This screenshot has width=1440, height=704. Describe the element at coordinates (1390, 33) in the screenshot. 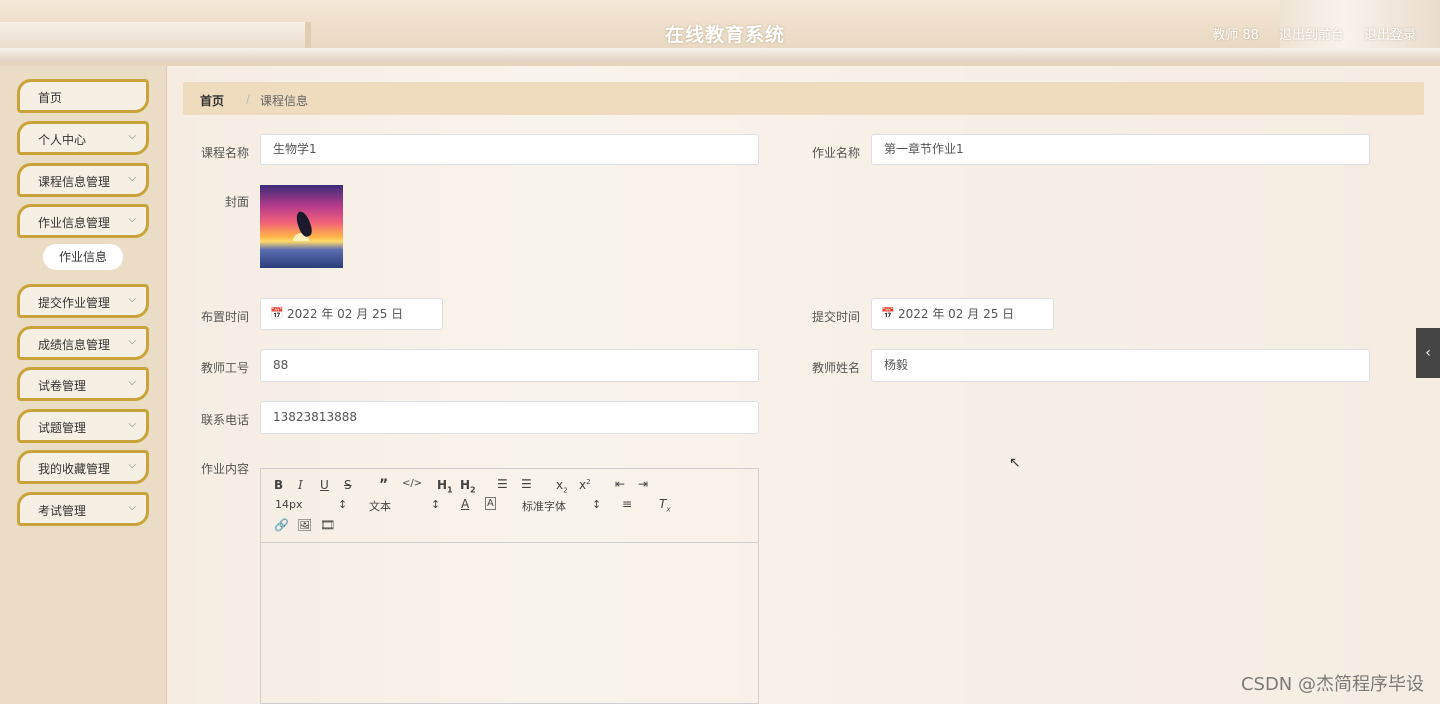

I see `logout-link: 退出登录` at that location.